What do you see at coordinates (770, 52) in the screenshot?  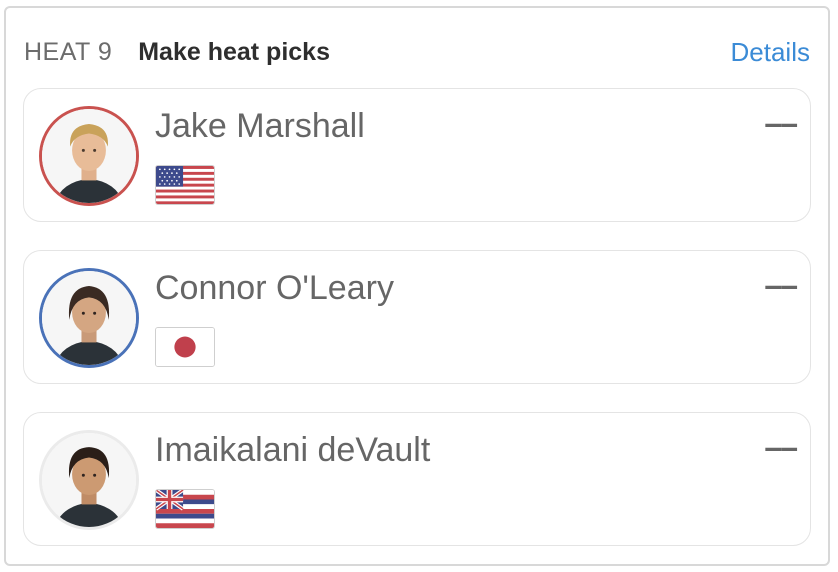 I see `details-link: Details` at bounding box center [770, 52].